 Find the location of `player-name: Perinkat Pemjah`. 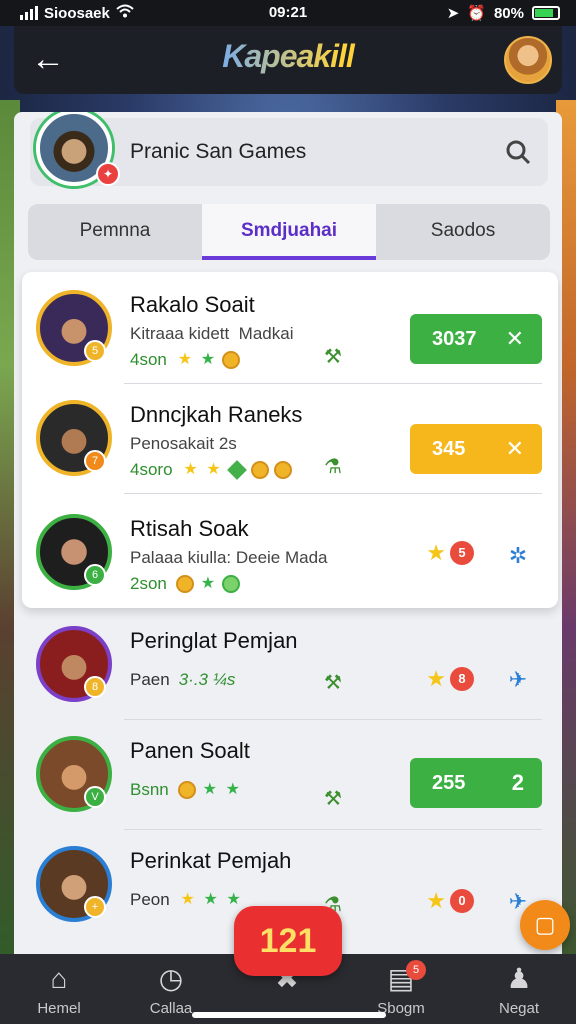

player-name: Perinkat Pemjah is located at coordinates (211, 860).